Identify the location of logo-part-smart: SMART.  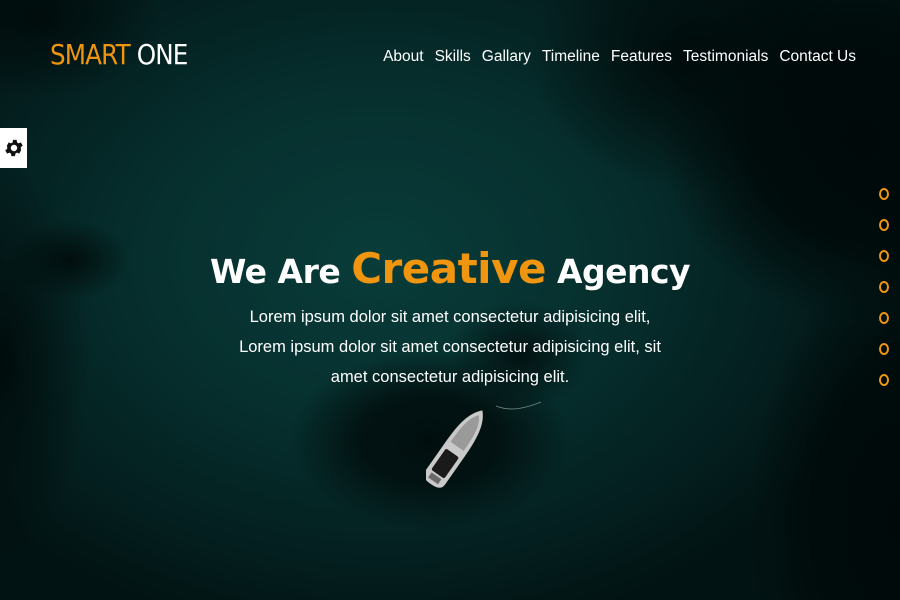
(90, 54).